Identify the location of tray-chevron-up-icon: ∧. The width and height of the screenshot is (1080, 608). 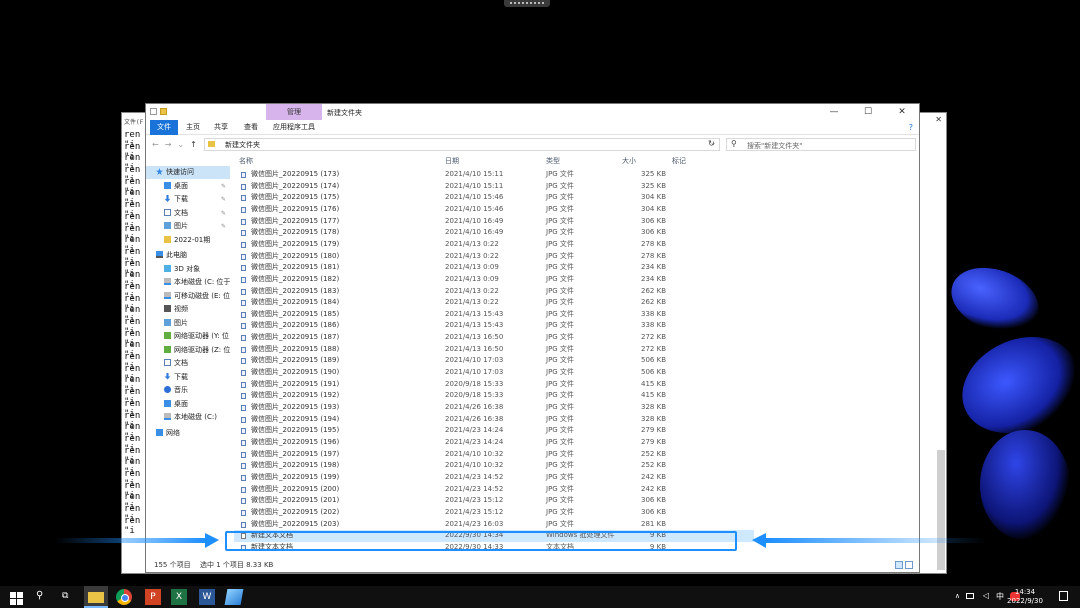
(957, 596).